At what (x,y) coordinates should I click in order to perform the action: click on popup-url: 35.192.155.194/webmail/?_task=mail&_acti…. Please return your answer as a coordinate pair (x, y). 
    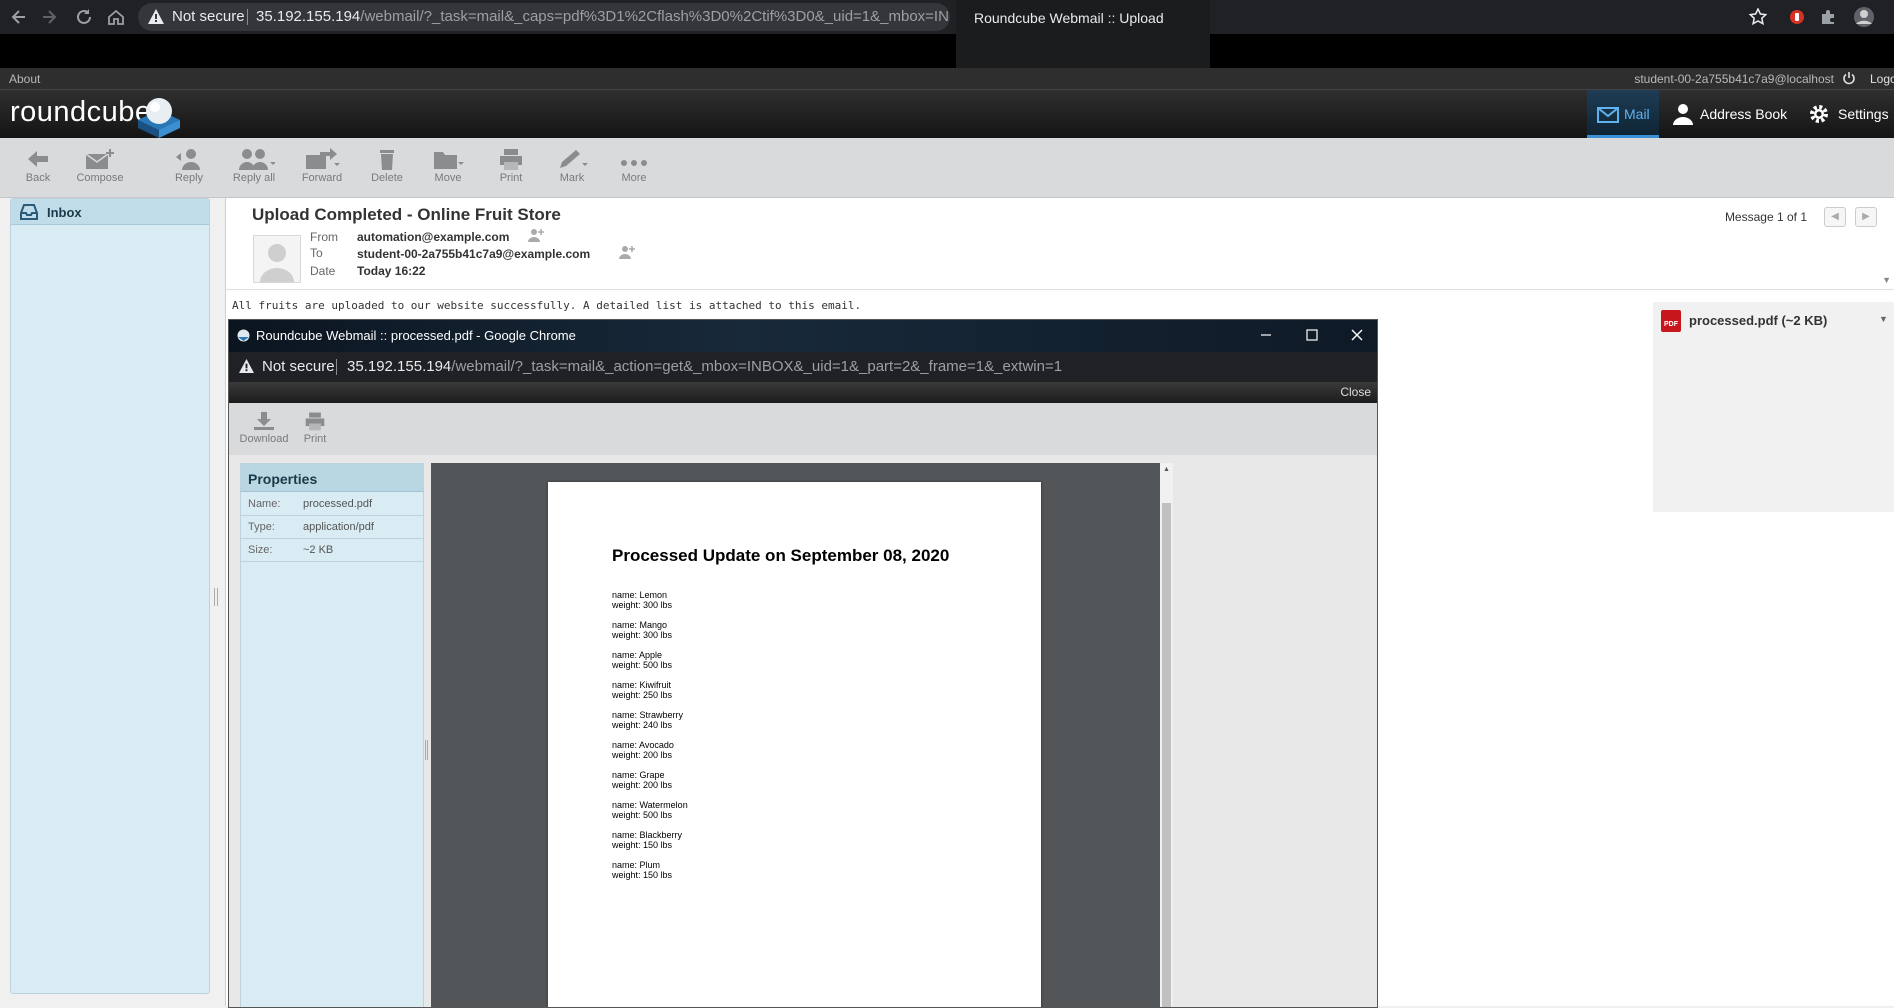
    Looking at the image, I should click on (704, 366).